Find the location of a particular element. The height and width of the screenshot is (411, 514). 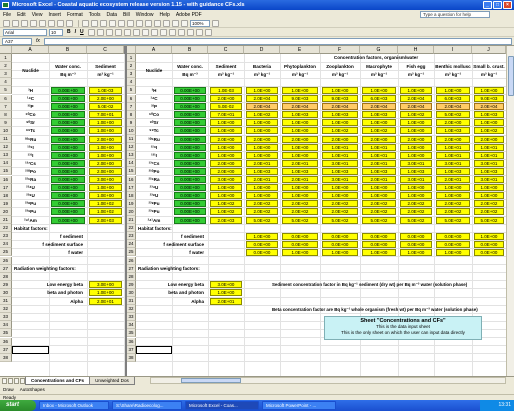

italic-button: I is located at coordinates (75, 32).